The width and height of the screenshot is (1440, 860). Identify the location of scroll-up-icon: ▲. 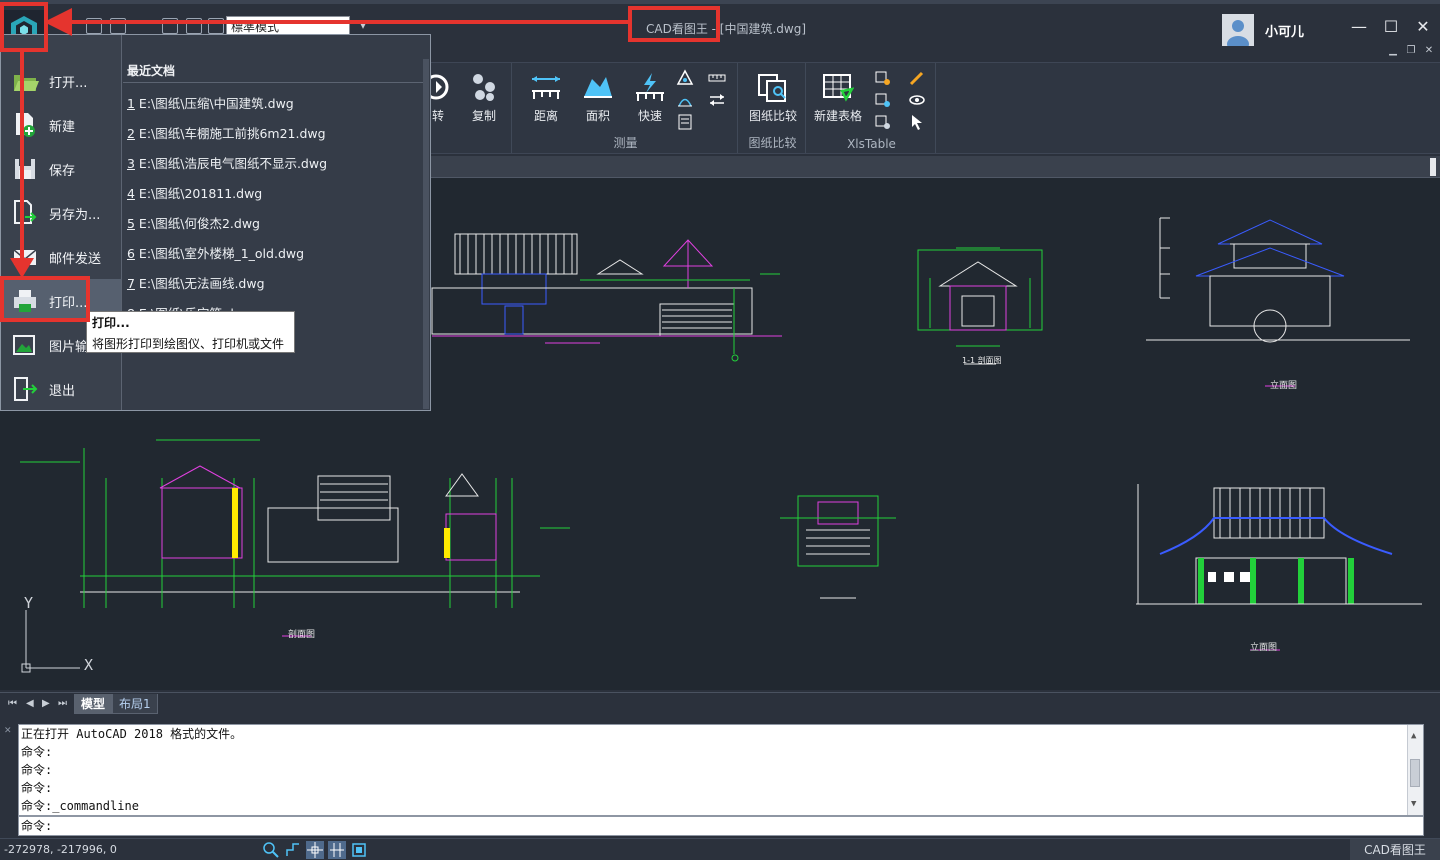
(1413, 736).